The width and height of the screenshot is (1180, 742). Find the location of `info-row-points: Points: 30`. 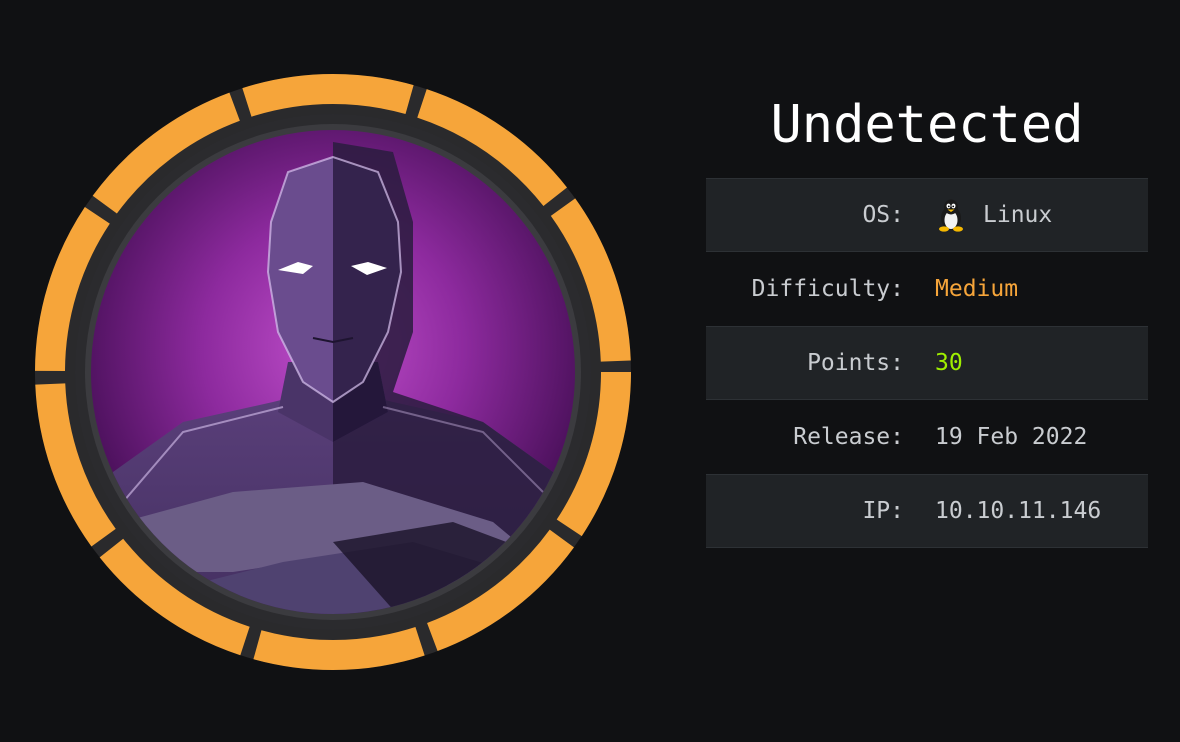

info-row-points: Points: 30 is located at coordinates (927, 363).